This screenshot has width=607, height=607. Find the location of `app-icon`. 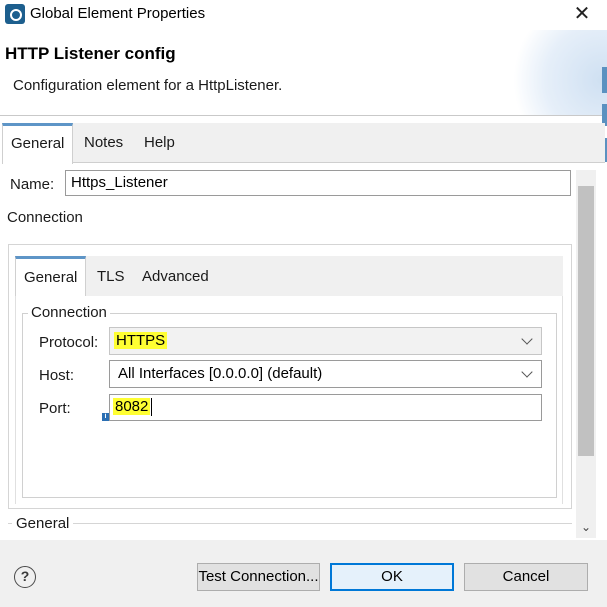

app-icon is located at coordinates (15, 14).